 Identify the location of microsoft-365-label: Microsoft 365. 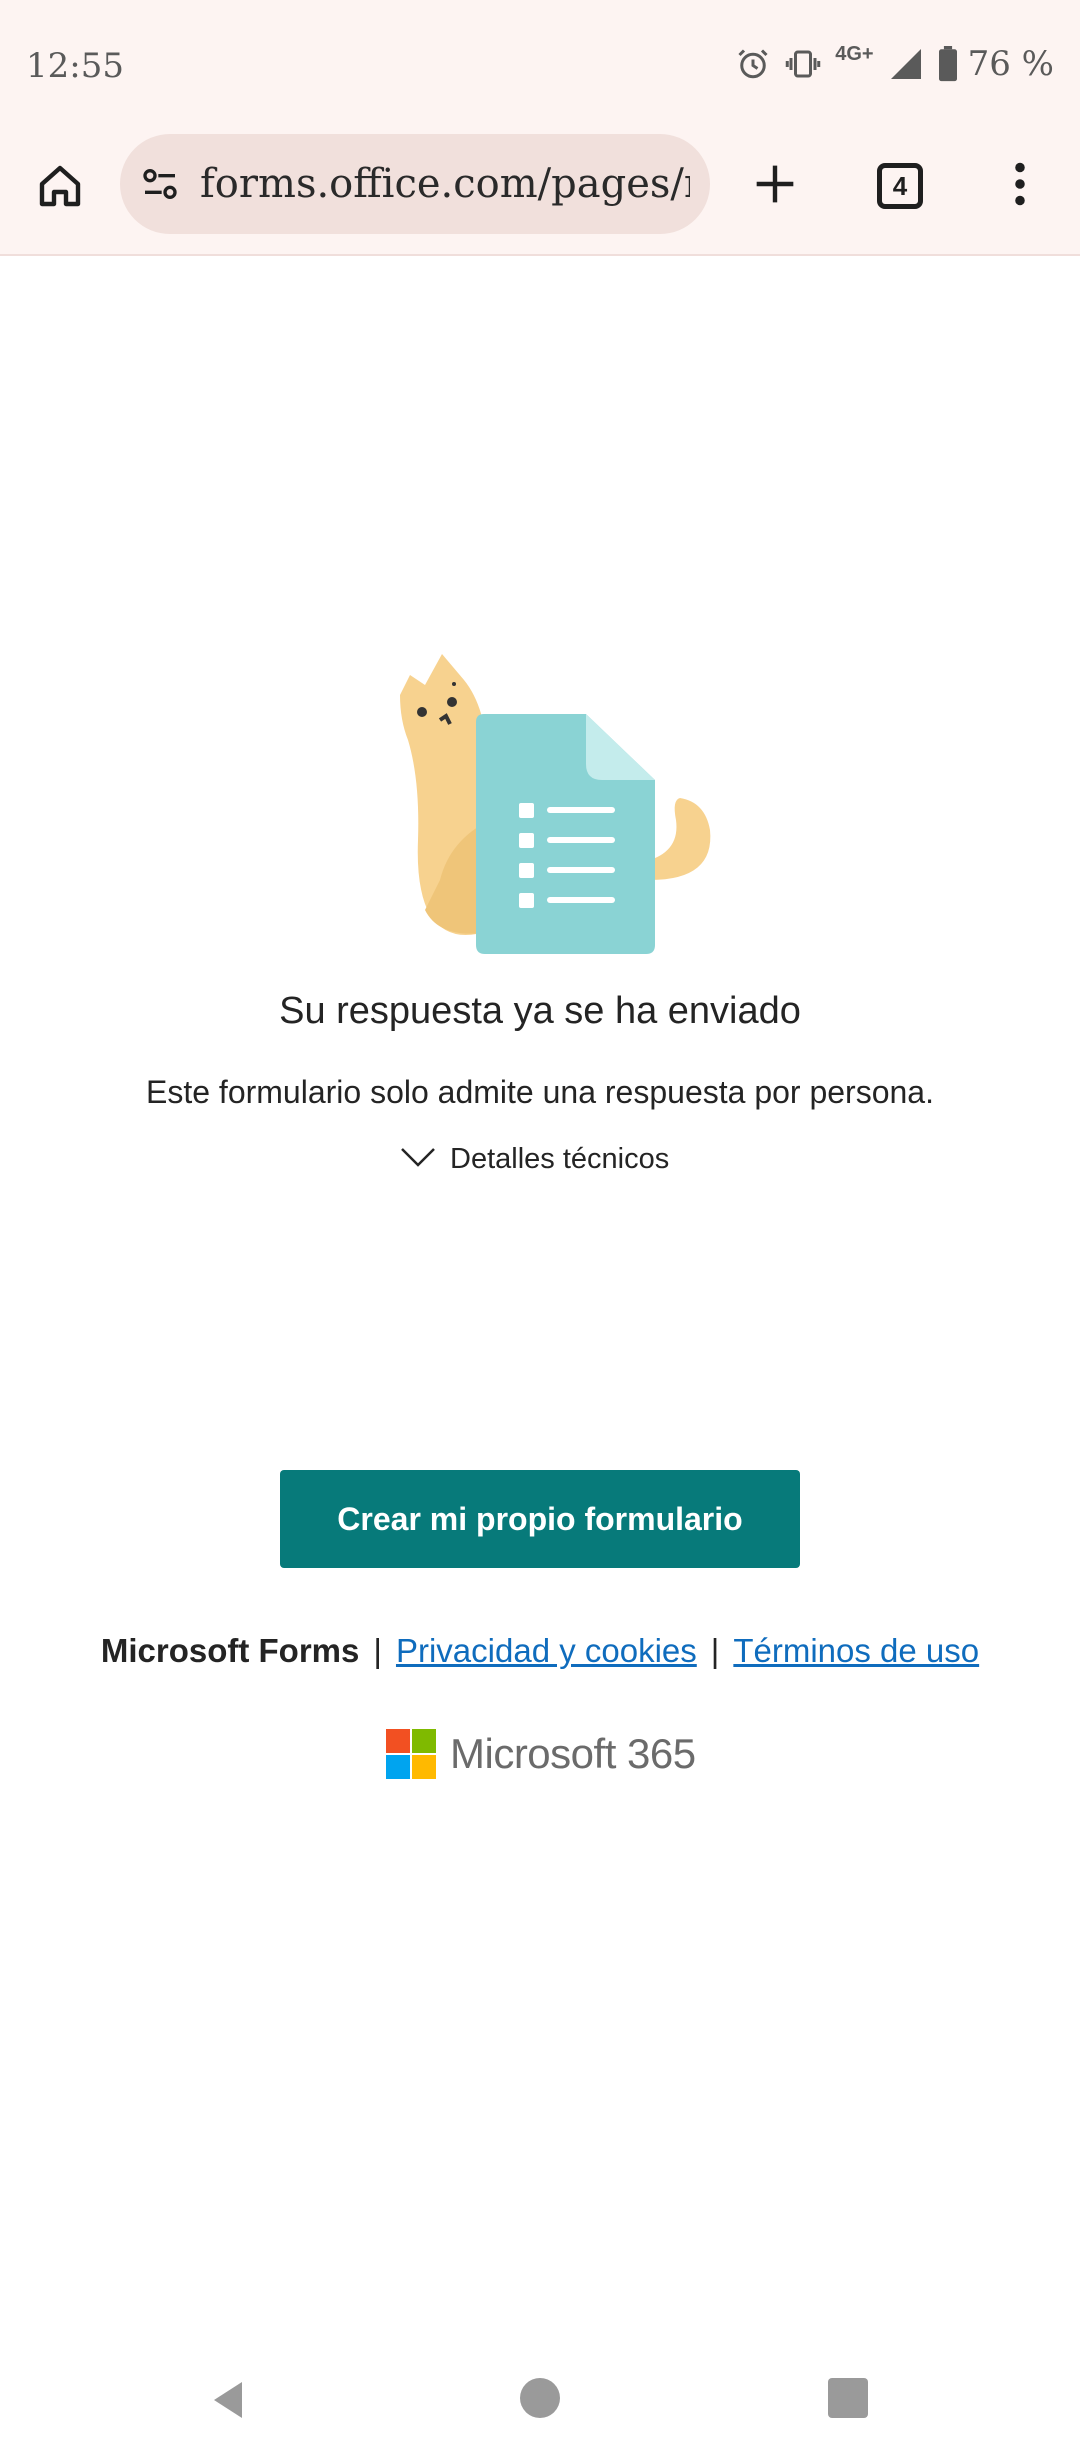
(573, 1753).